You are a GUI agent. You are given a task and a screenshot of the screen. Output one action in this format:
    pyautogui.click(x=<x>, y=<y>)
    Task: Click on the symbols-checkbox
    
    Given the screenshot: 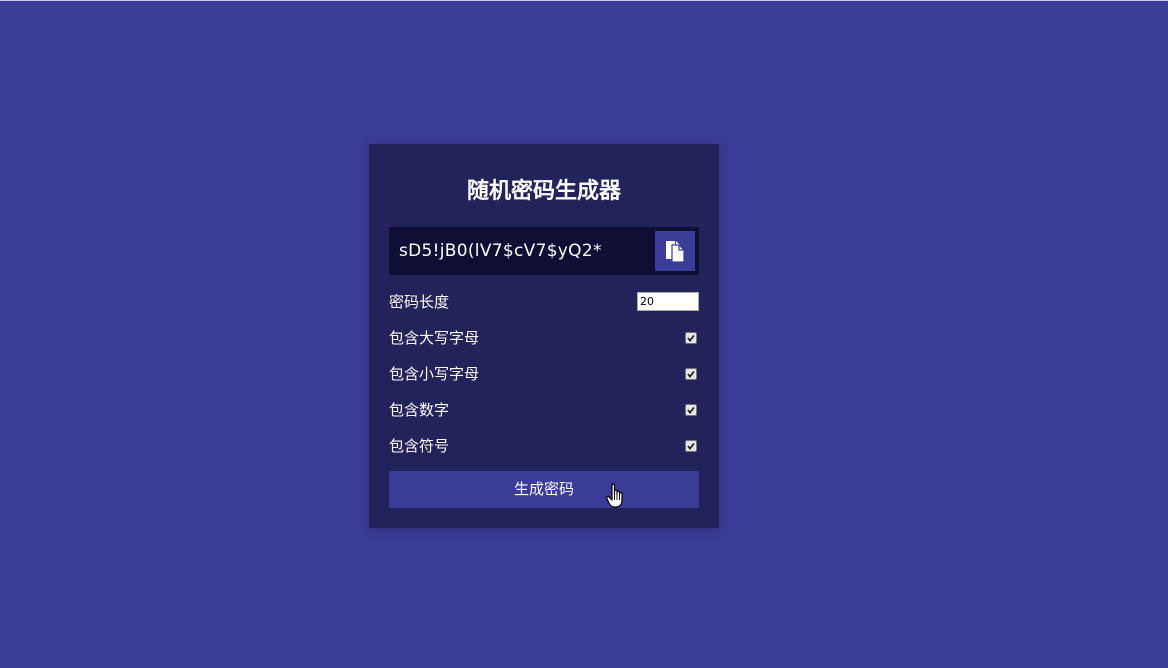 What is the action you would take?
    pyautogui.click(x=691, y=446)
    